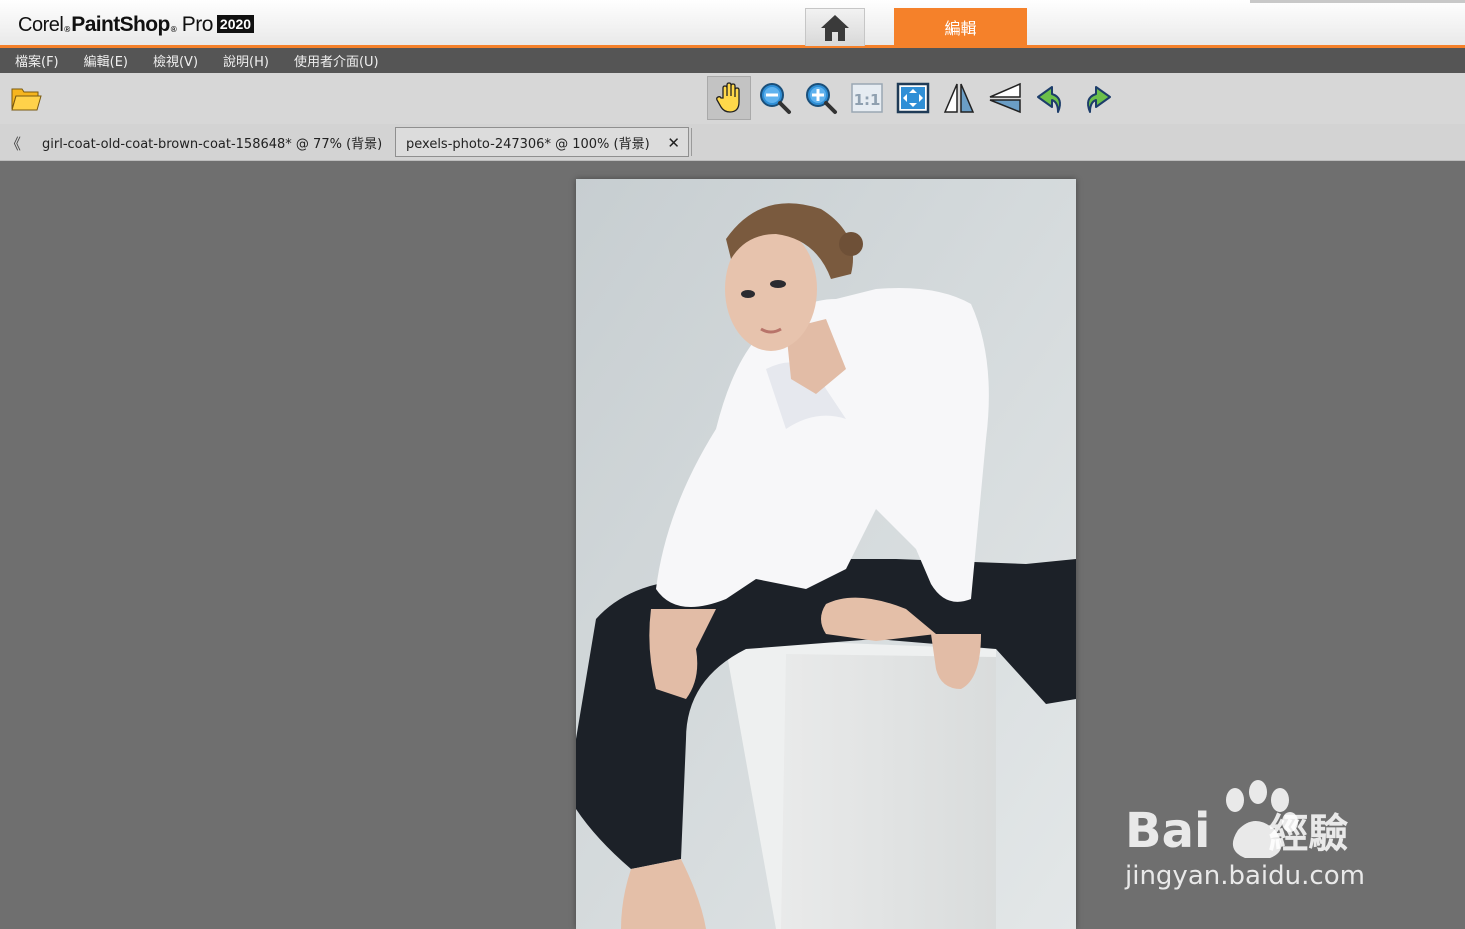  What do you see at coordinates (120, 24) in the screenshot?
I see `brand-paintshop: PaintShop` at bounding box center [120, 24].